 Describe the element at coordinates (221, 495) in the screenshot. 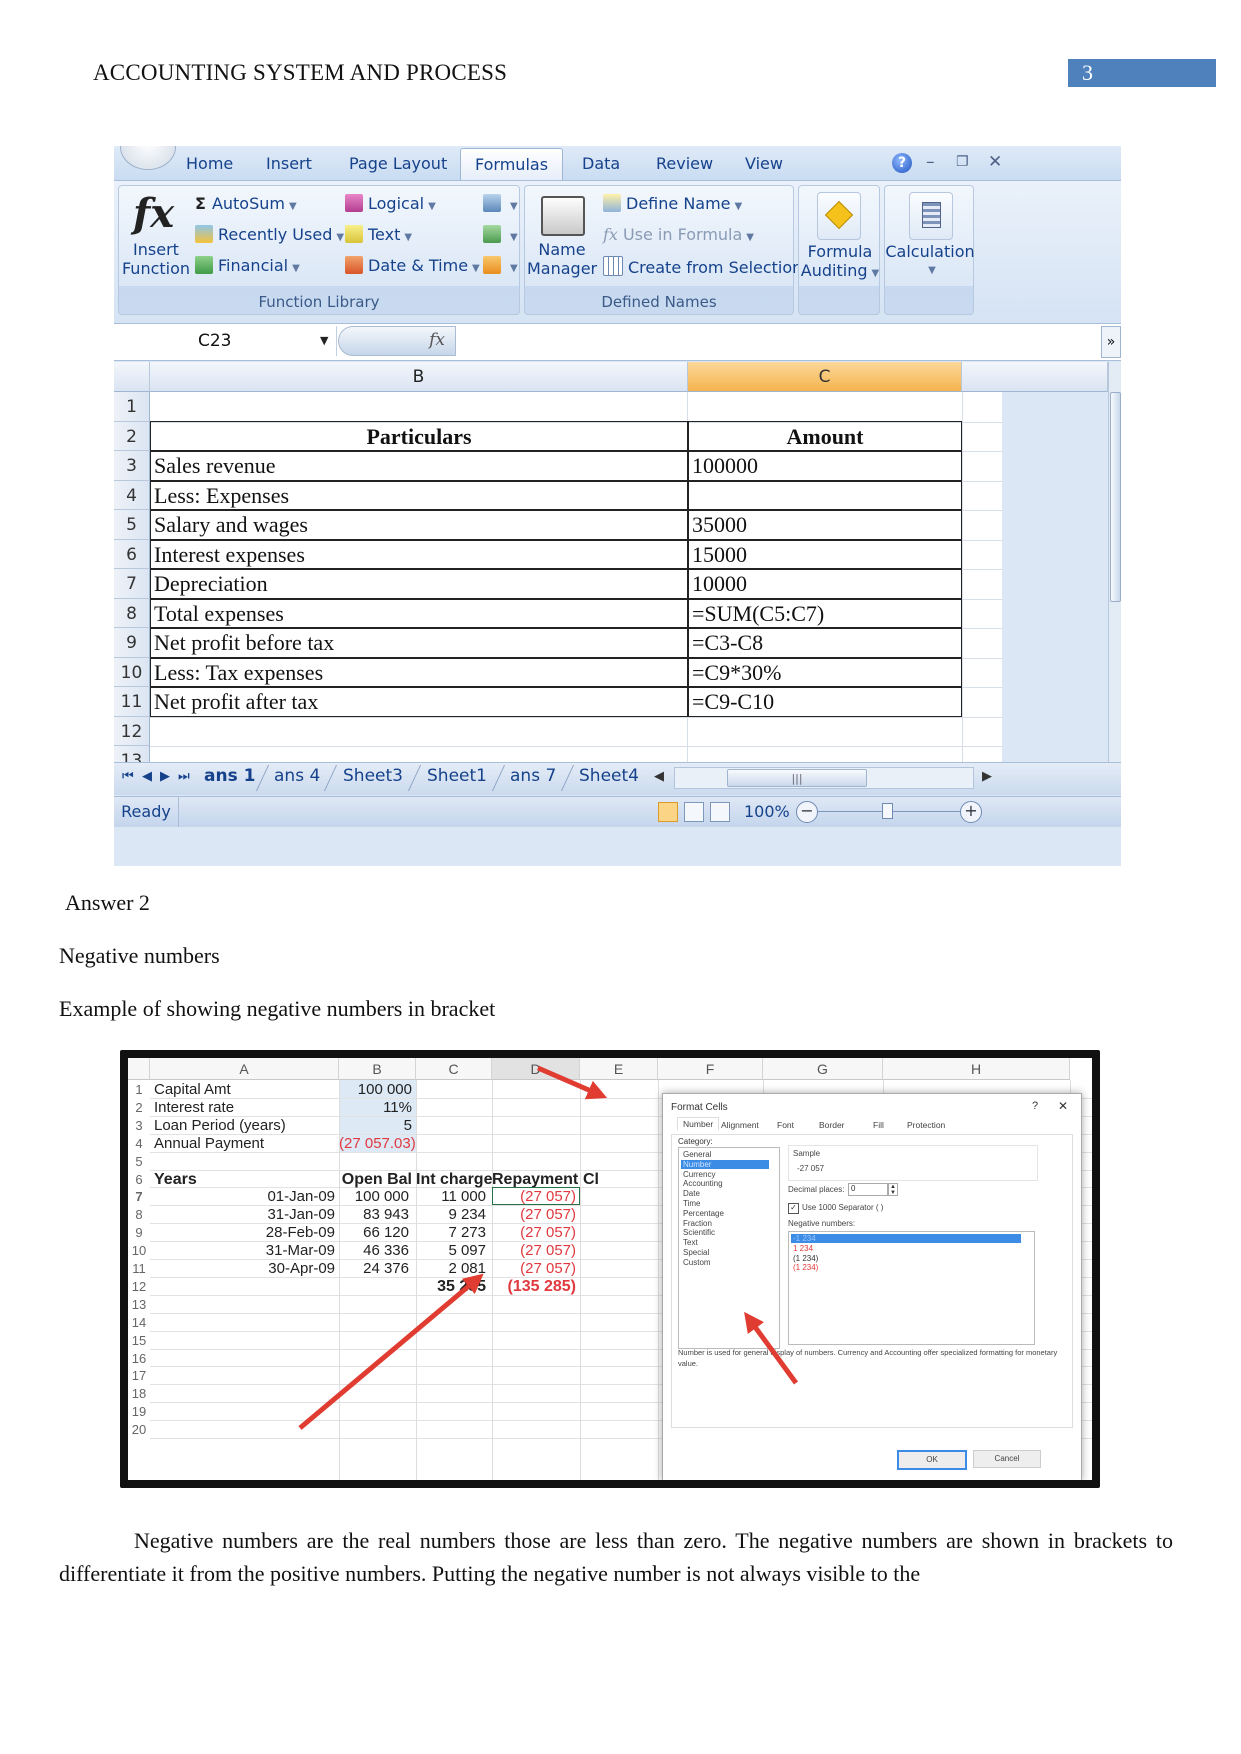

I see `cell-b4: Less: Expenses` at that location.